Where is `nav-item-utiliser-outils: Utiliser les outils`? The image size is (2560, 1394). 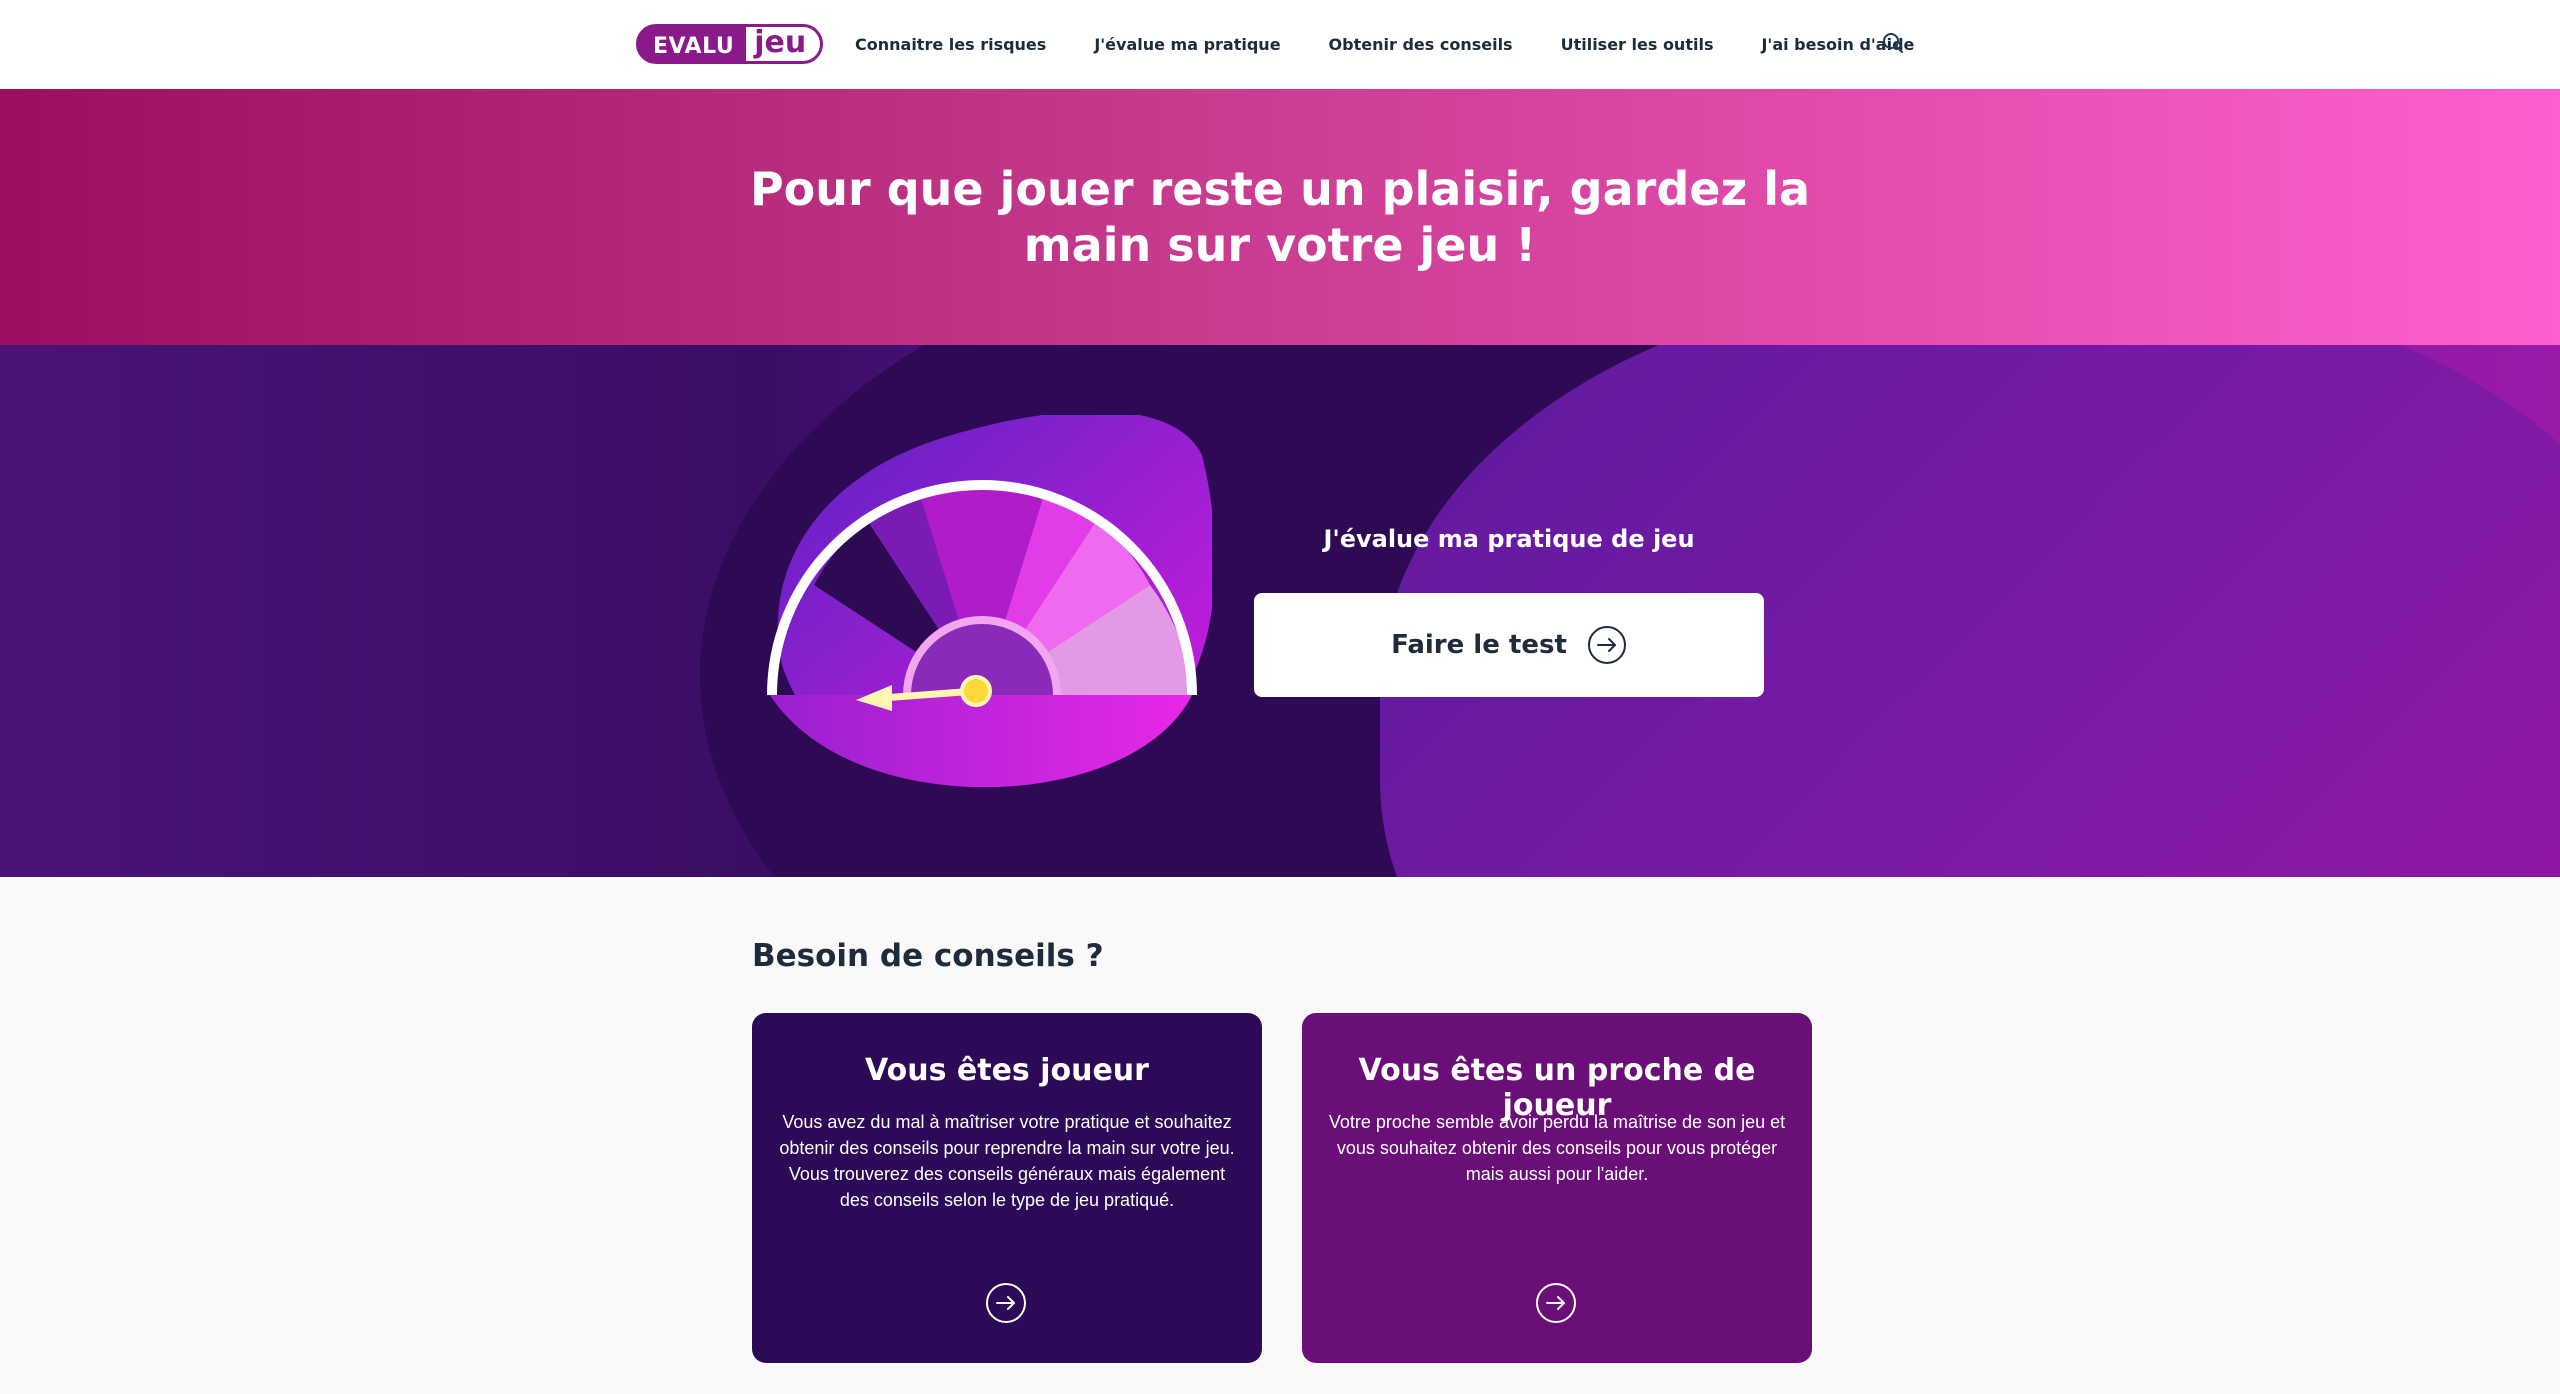
nav-item-utiliser-outils: Utiliser les outils is located at coordinates (1637, 44).